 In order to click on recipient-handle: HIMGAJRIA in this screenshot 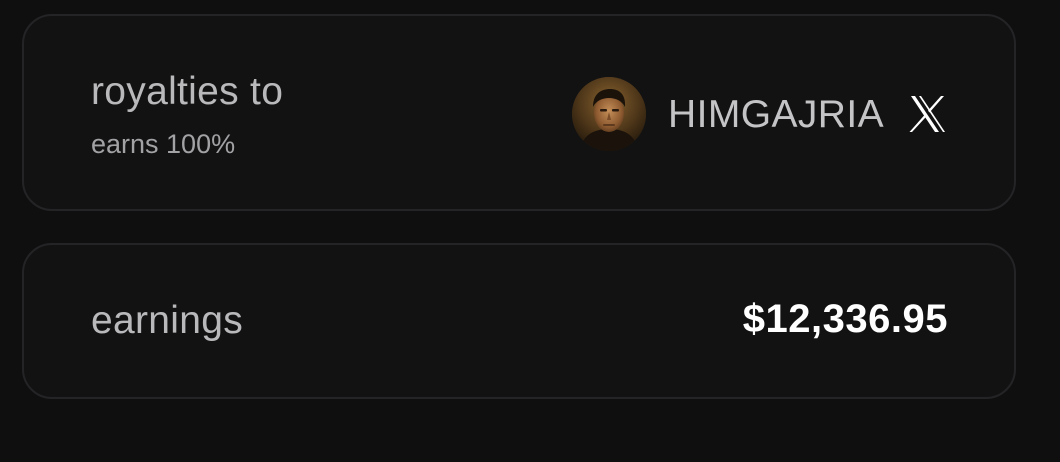, I will do `click(776, 114)`.